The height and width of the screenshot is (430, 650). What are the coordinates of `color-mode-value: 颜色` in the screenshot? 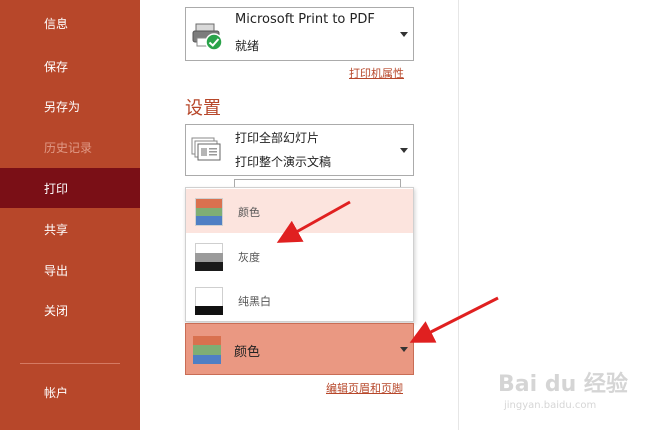 It's located at (247, 352).